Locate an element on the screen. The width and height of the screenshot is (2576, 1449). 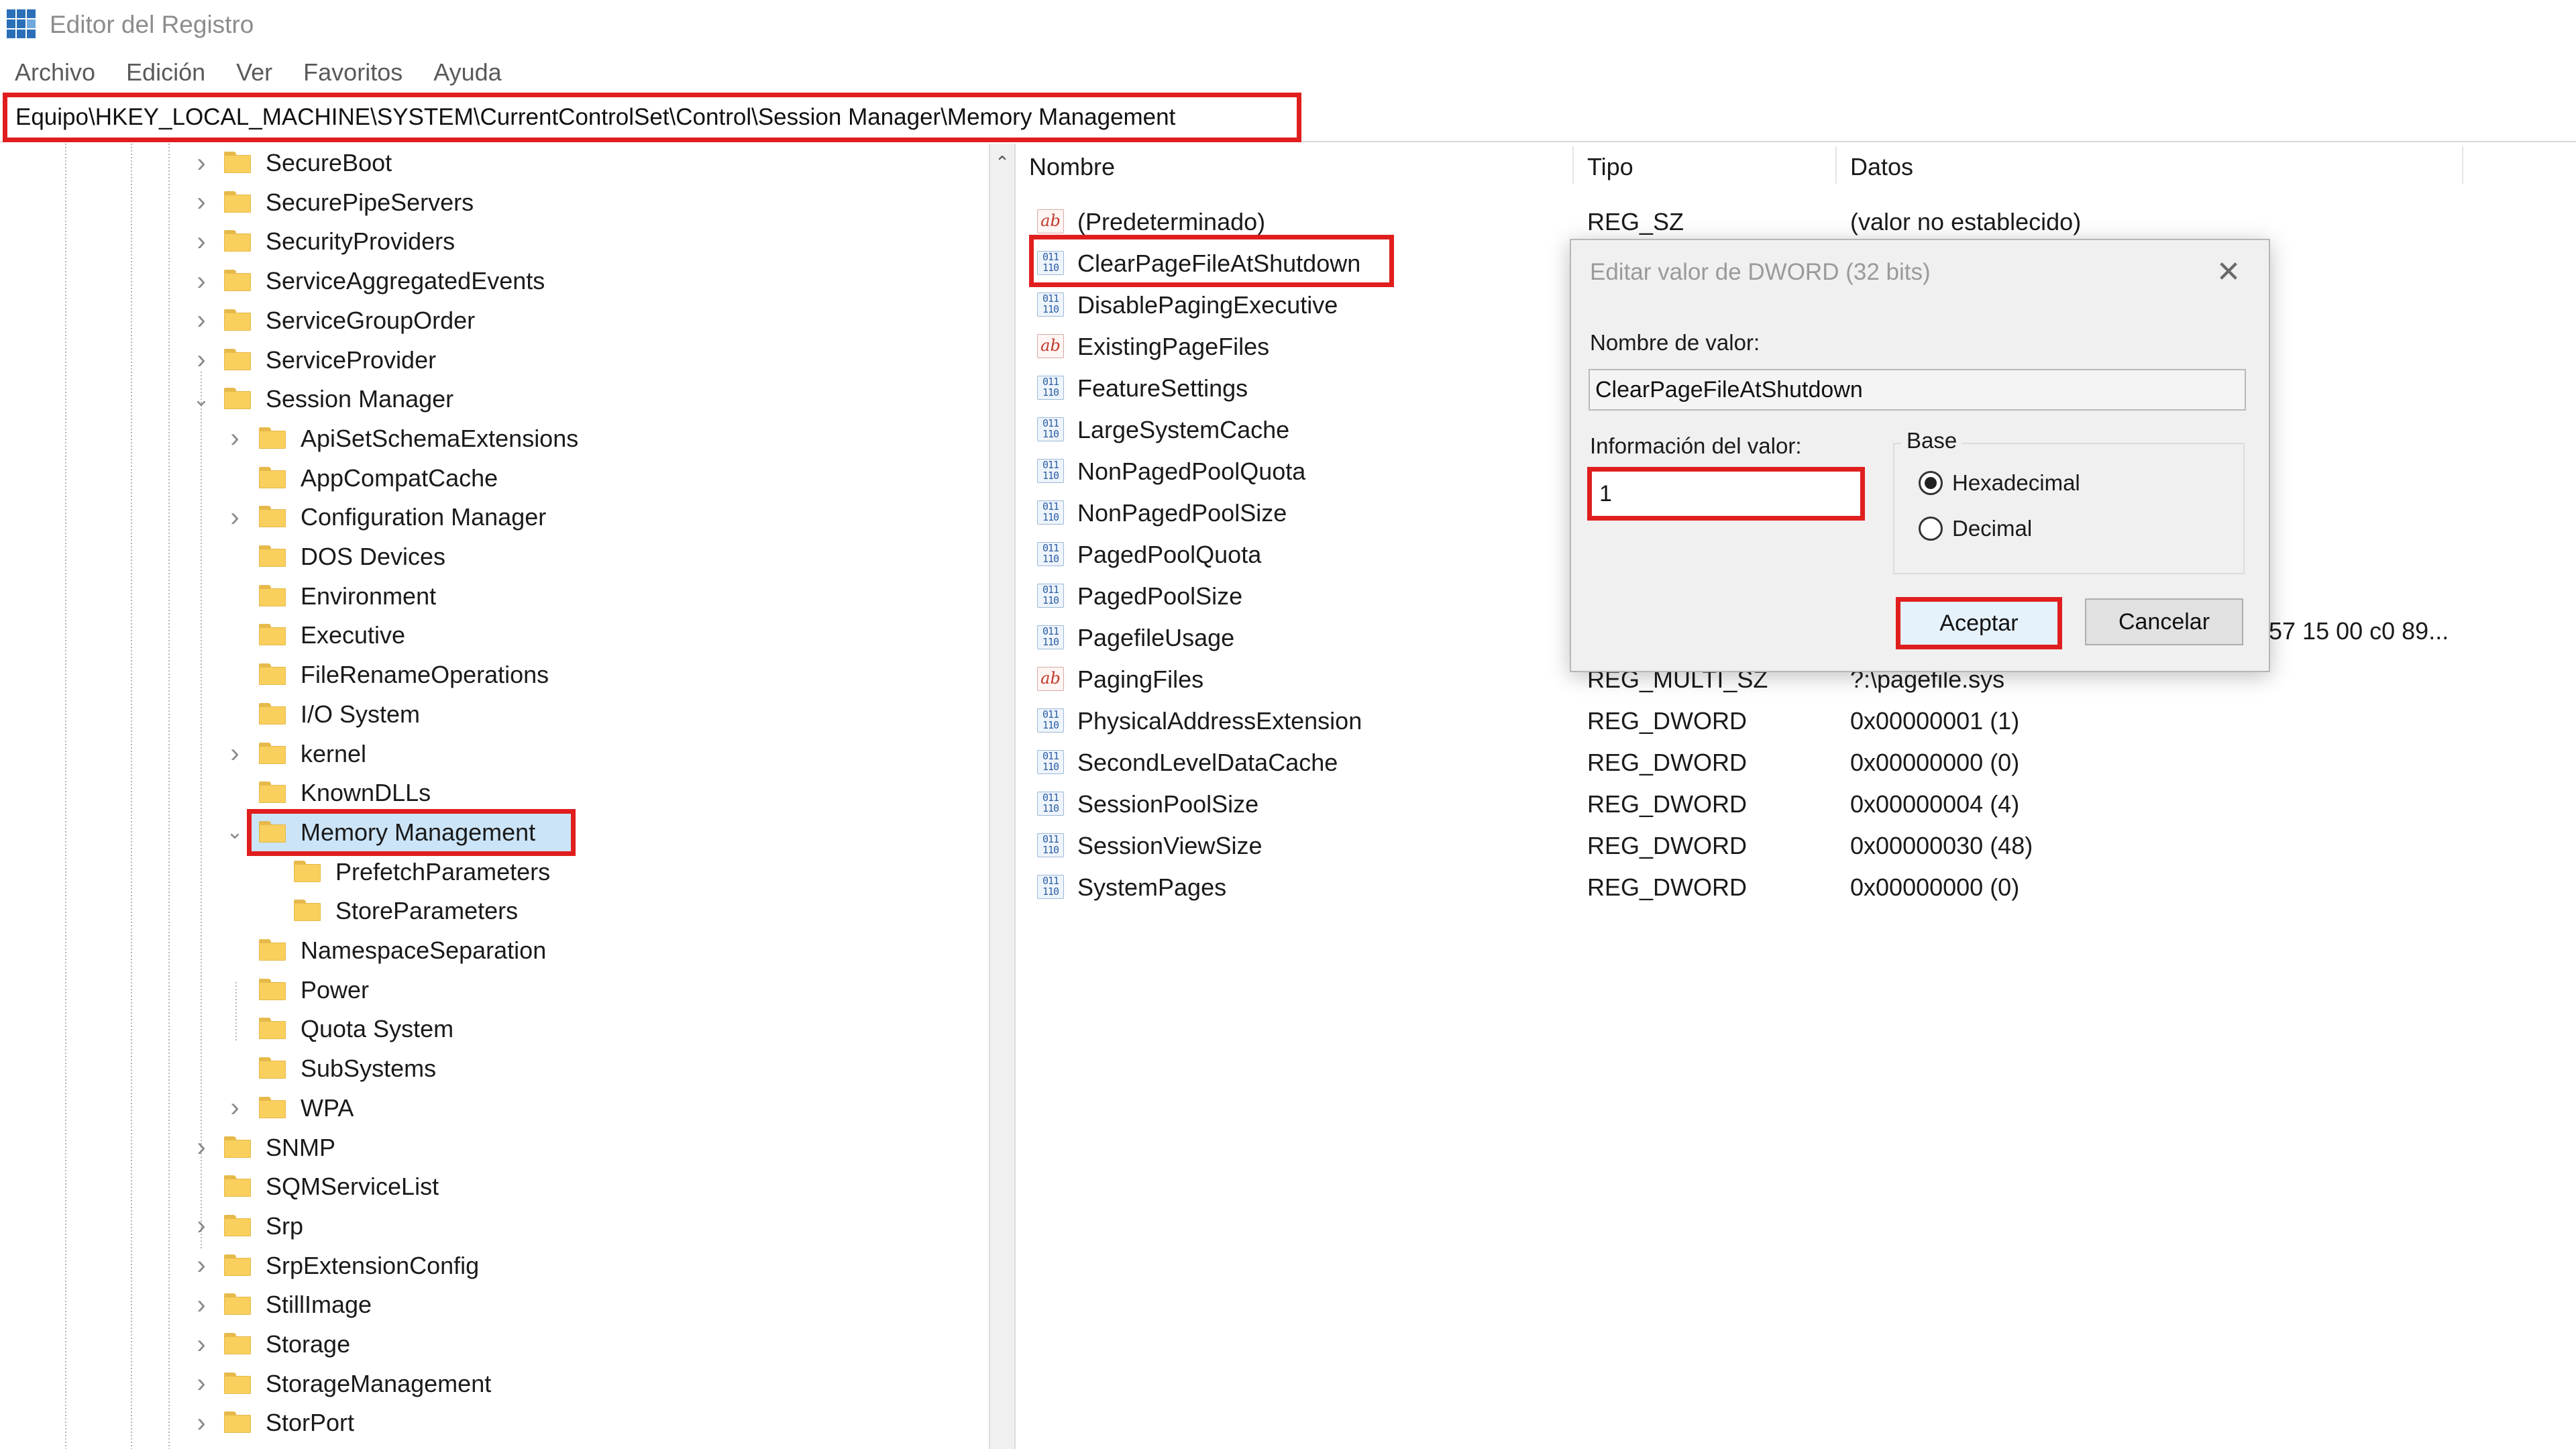
tree-node-label: AppCompatCache is located at coordinates (399, 478).